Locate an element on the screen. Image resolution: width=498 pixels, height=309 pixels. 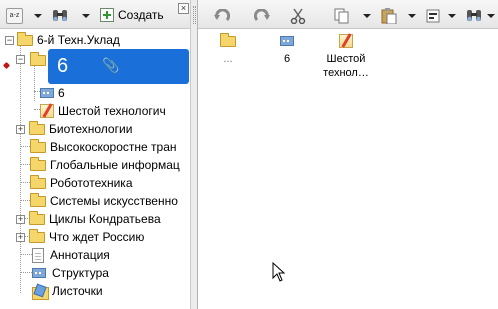
content-item-caption: 6 is located at coordinates (287, 59).